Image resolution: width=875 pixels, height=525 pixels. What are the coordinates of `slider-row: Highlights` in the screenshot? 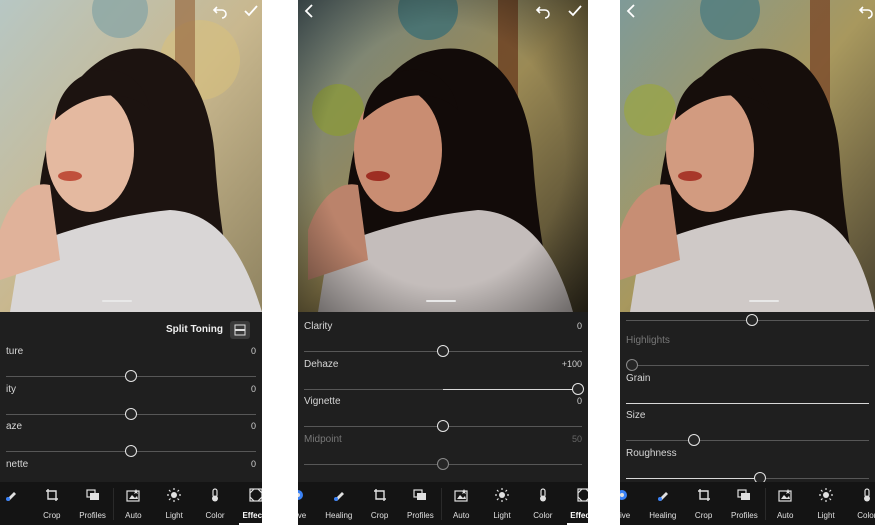 It's located at (747, 351).